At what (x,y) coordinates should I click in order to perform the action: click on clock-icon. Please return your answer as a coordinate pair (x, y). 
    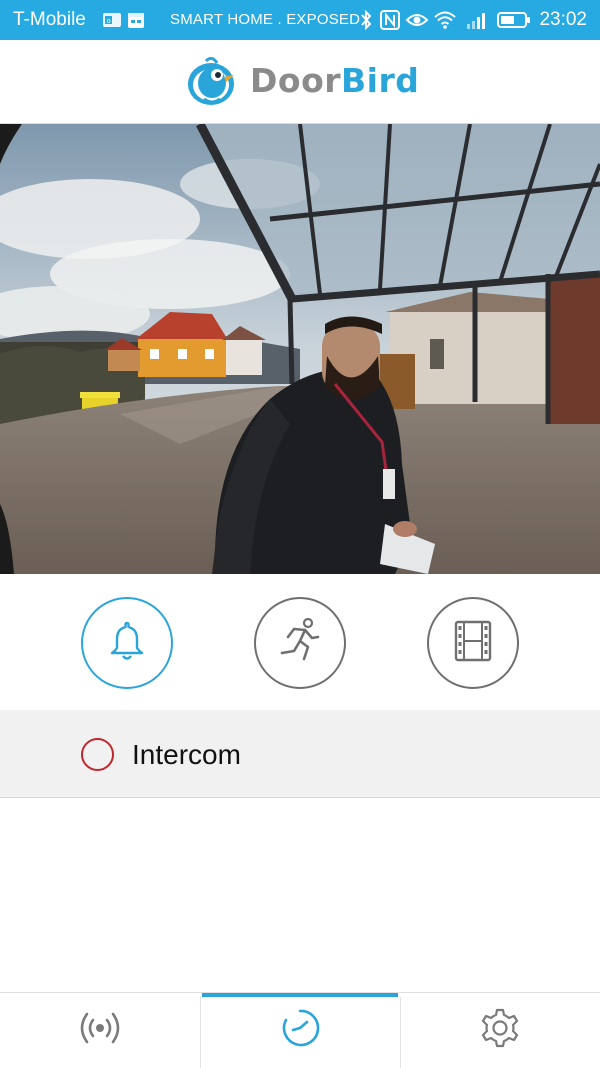
    Looking at the image, I should click on (300, 1030).